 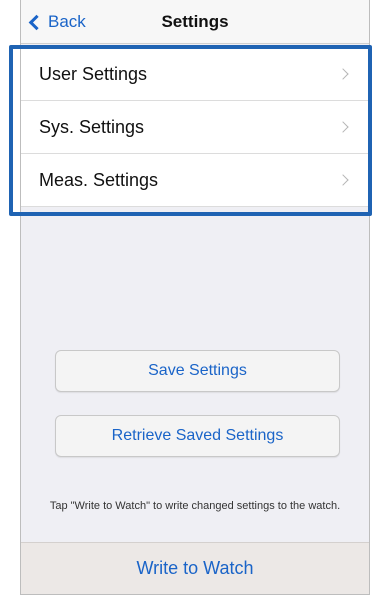 What do you see at coordinates (197, 436) in the screenshot?
I see `retrieve-saved-settings-button: Retrieve Saved Settings` at bounding box center [197, 436].